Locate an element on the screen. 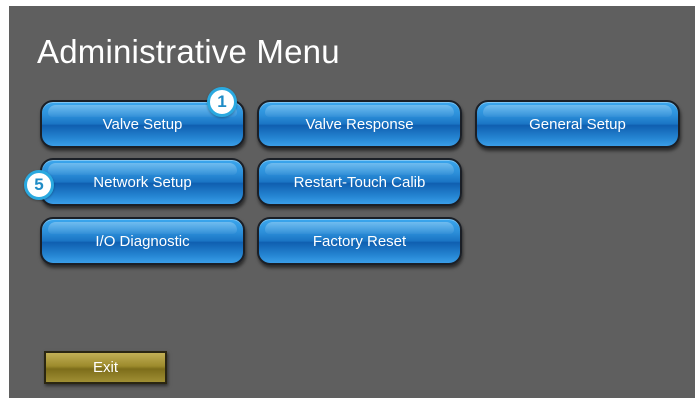 Image resolution: width=695 pixels, height=398 pixels. general-setup-label: General Setup is located at coordinates (577, 124).